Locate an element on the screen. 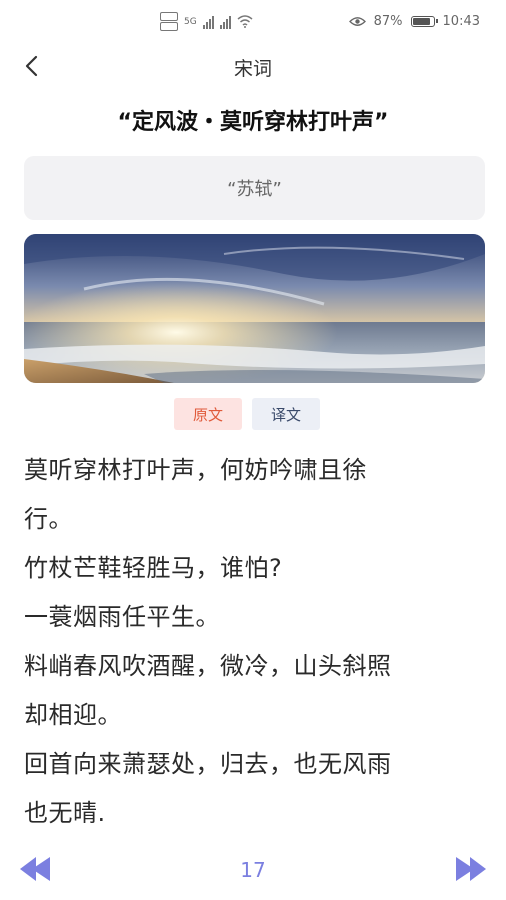 The image size is (506, 900). wifi-icon is located at coordinates (245, 21).